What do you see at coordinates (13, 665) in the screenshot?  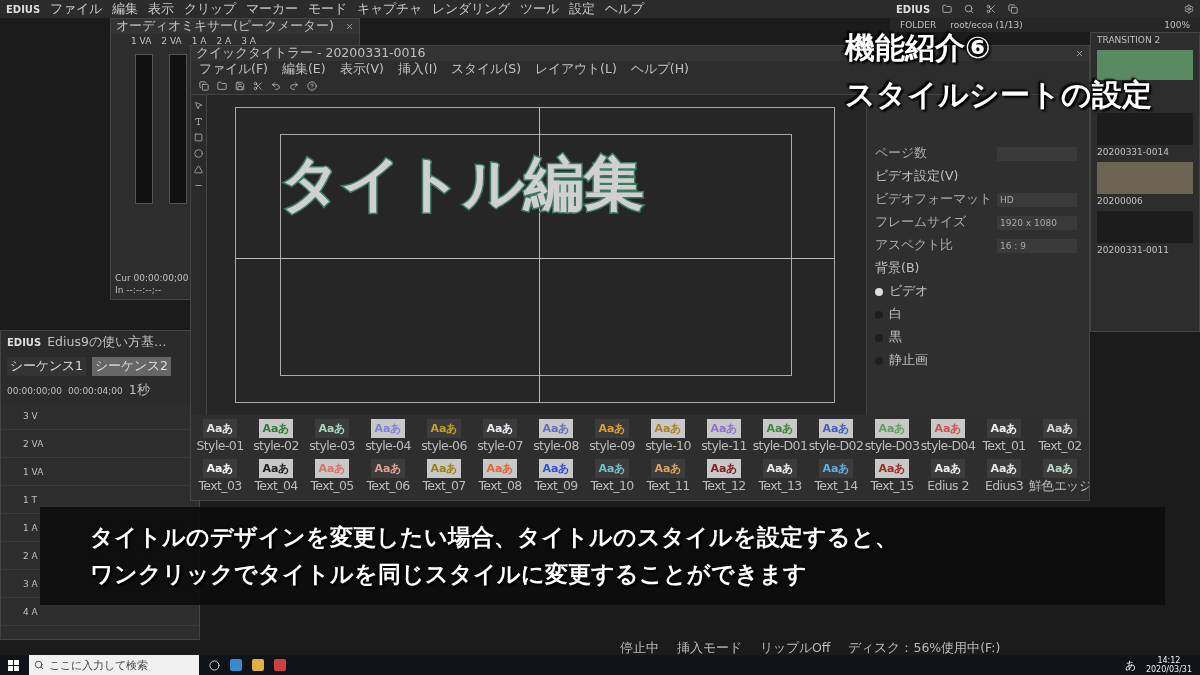 I see `windows-logo-icon` at bounding box center [13, 665].